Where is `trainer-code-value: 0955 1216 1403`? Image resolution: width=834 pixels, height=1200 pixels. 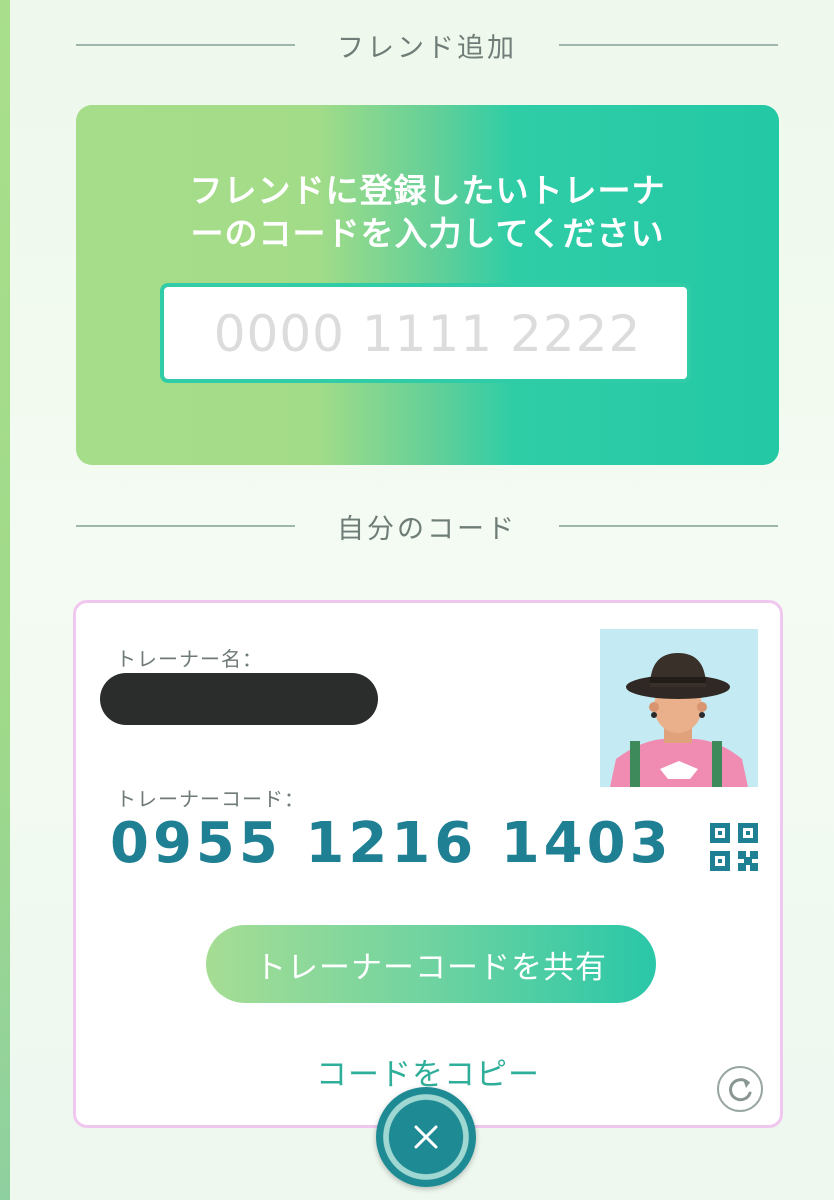
trainer-code-value: 0955 1216 1403 is located at coordinates (391, 843).